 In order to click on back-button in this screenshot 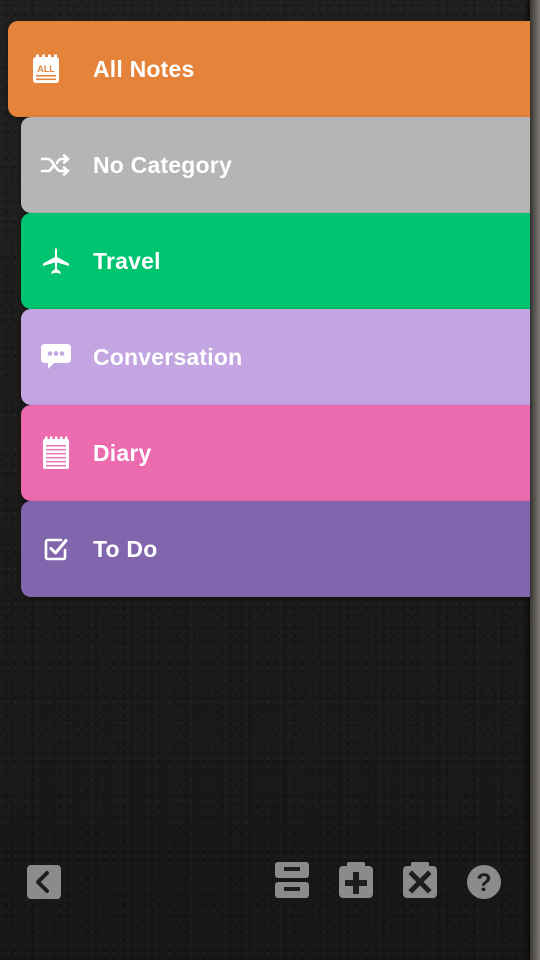, I will do `click(44, 882)`.